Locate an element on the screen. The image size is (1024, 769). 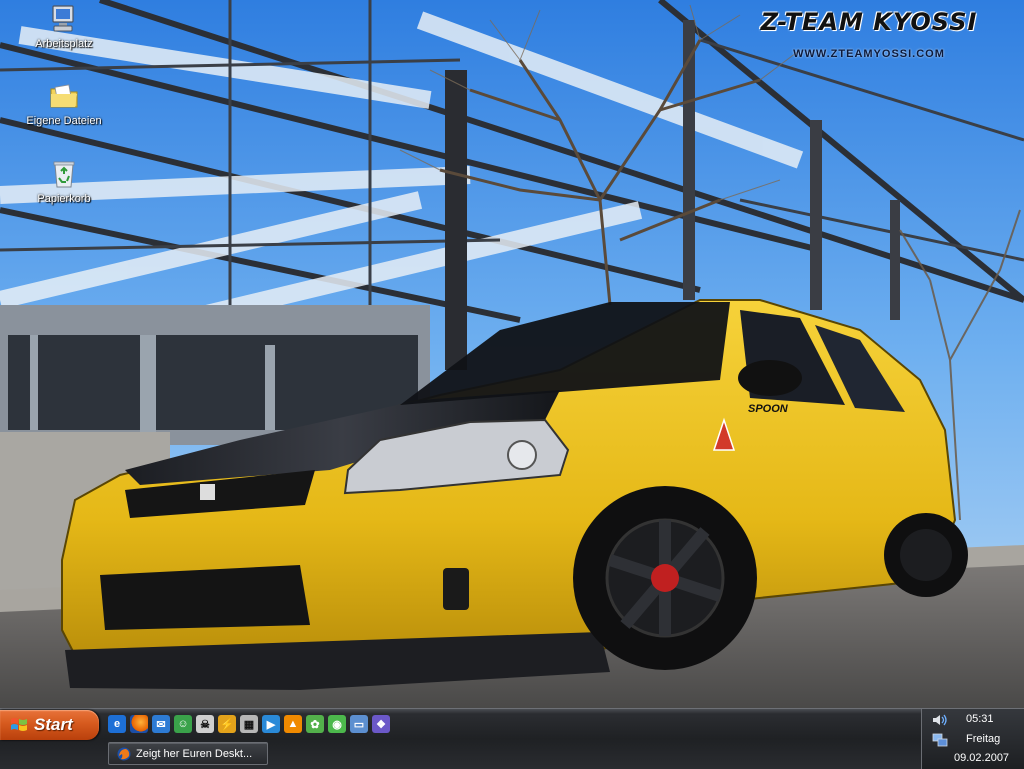
brand-logo: Z-TEAM KYOSSI is located at coordinates (869, 22).